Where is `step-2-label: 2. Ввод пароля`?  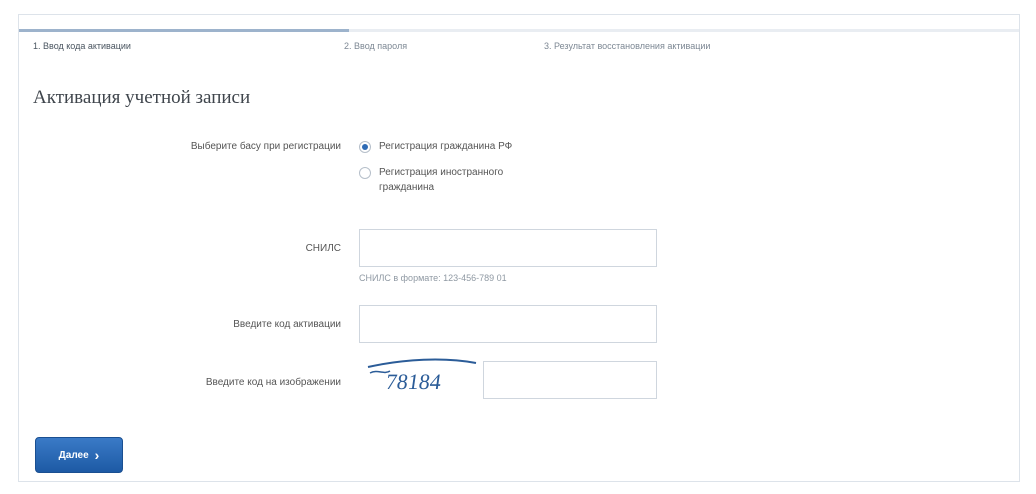
step-2-label: 2. Ввод пароля is located at coordinates (376, 46).